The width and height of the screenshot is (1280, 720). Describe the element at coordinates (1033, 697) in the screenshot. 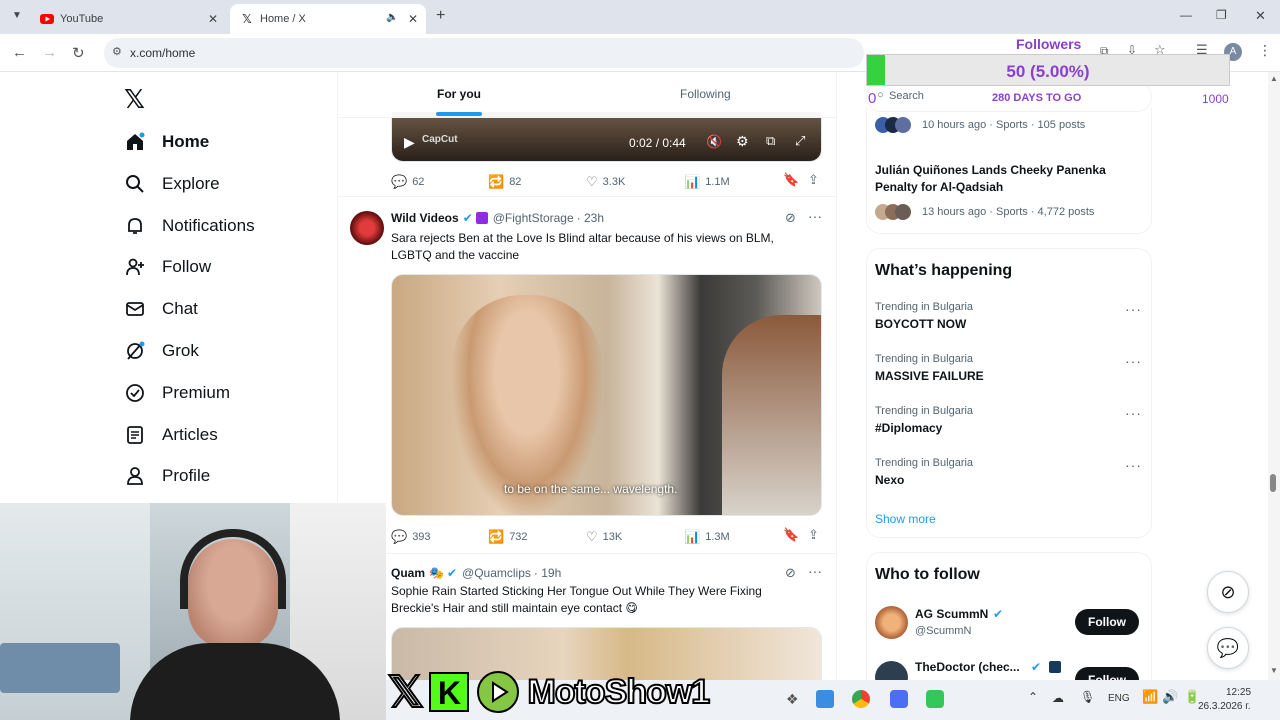

I see `tray-overflow-icon: ⌃` at that location.